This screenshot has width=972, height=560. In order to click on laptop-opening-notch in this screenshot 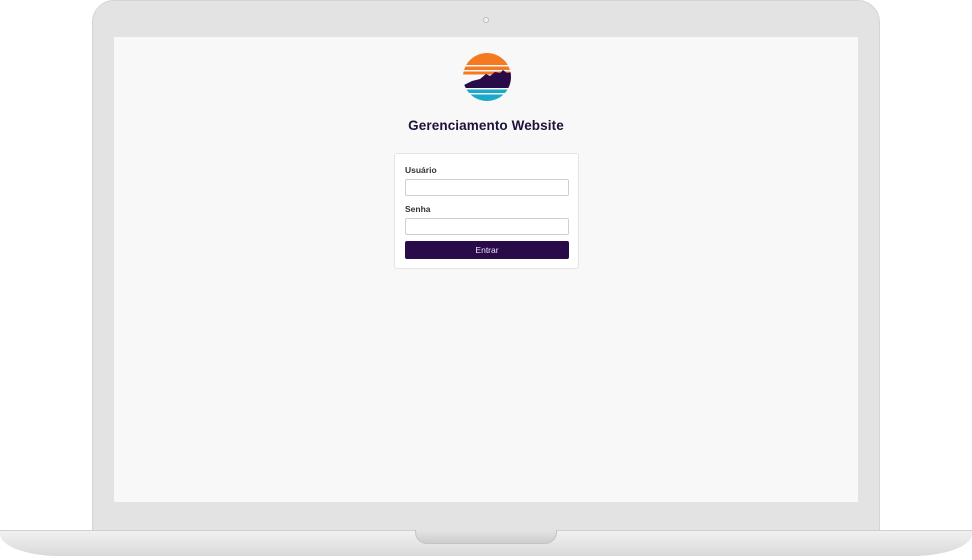, I will do `click(486, 537)`.